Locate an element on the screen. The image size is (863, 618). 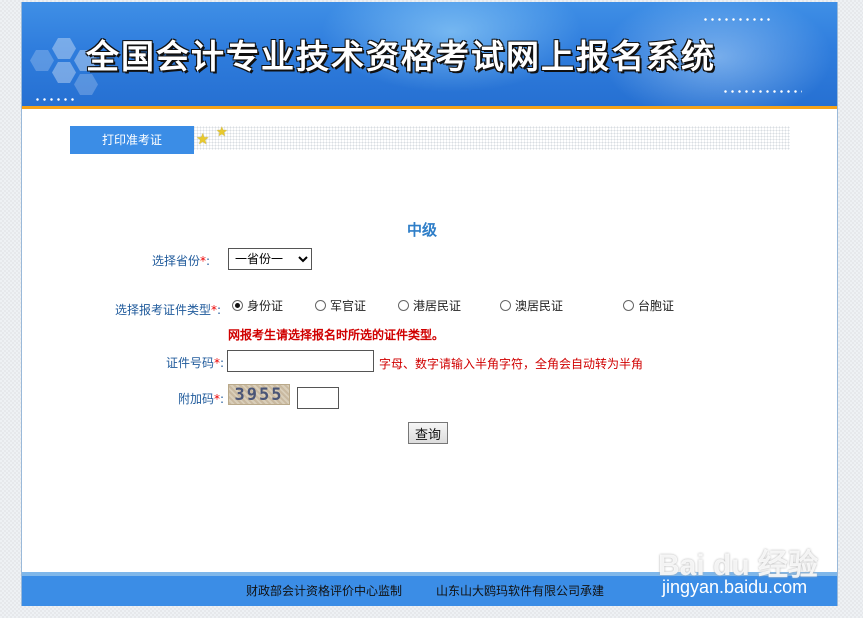
id-number-label: 证件号码*: is located at coordinates (194, 363).